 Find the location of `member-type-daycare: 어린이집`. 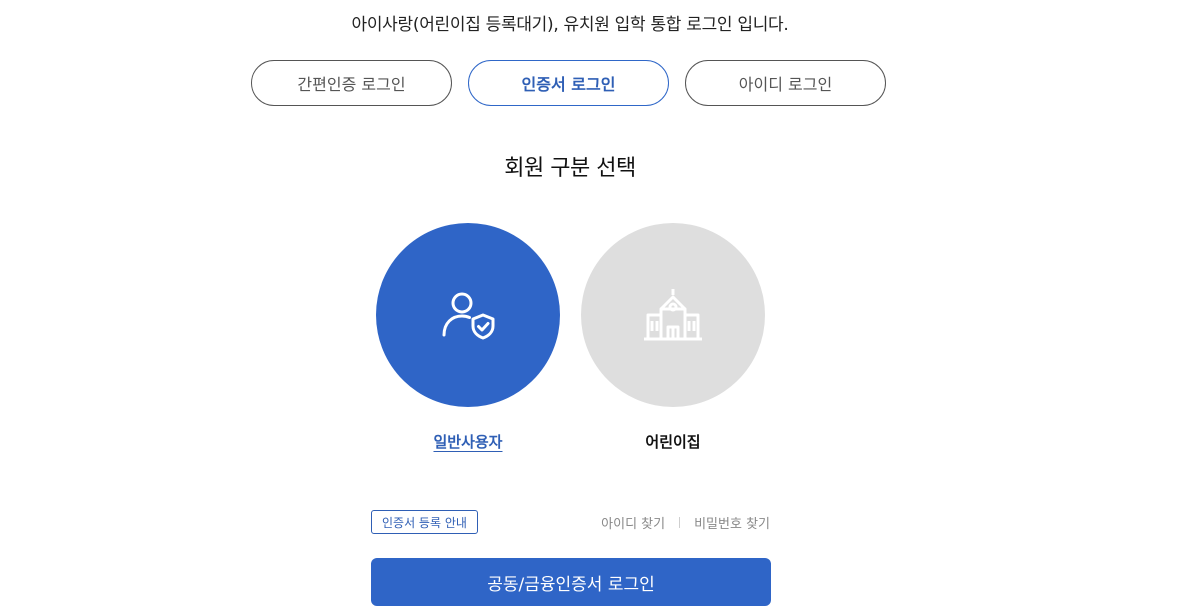

member-type-daycare: 어린이집 is located at coordinates (673, 337).